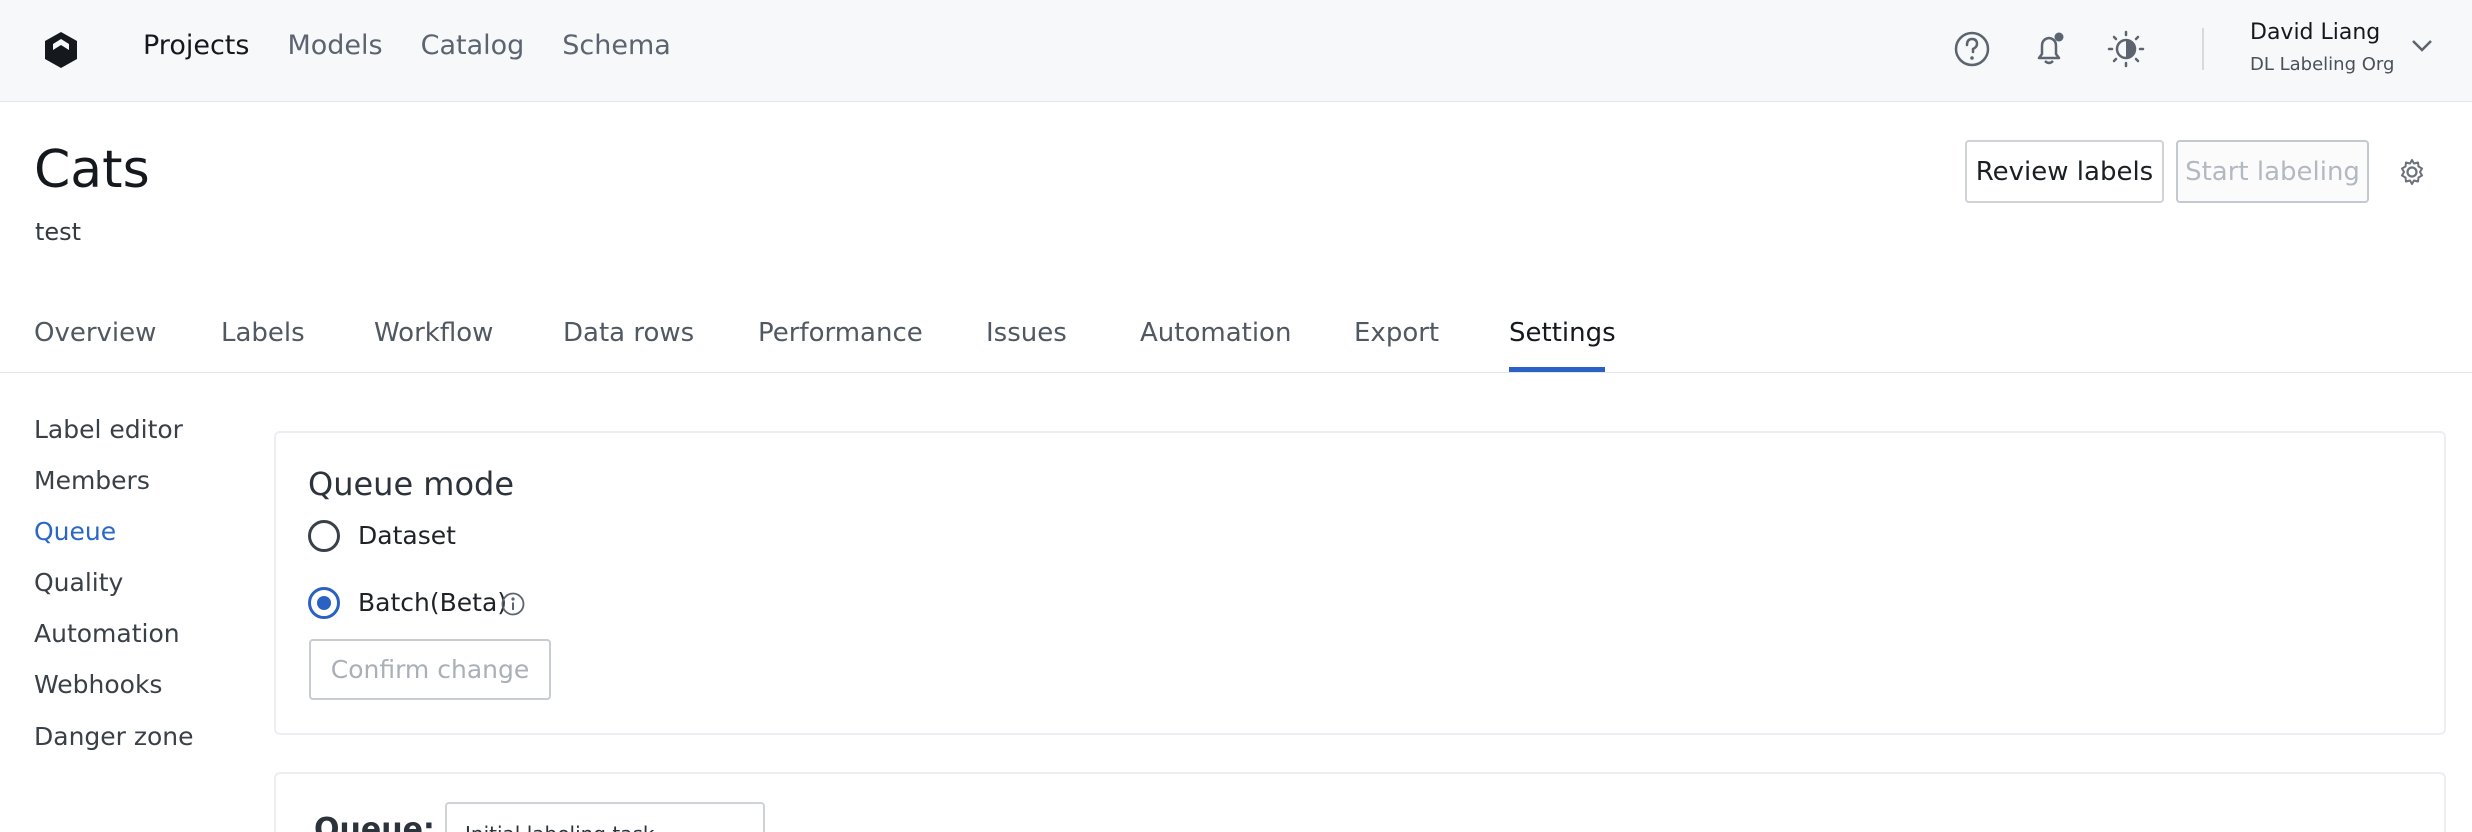 The width and height of the screenshot is (2472, 832). Describe the element at coordinates (2064, 171) in the screenshot. I see `review-labels-button: Review labels` at that location.